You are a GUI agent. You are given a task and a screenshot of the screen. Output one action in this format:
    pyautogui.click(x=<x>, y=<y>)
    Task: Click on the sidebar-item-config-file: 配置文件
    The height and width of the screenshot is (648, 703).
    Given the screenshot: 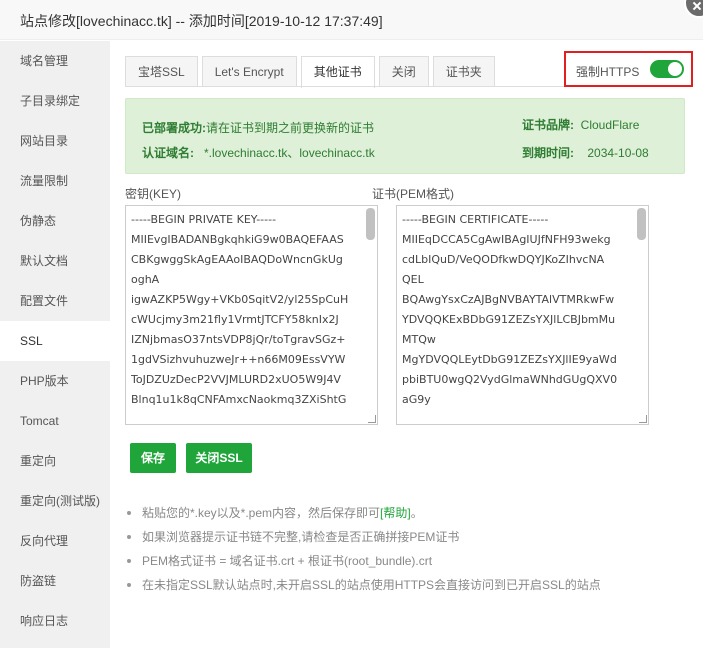 What is the action you would take?
    pyautogui.click(x=55, y=301)
    